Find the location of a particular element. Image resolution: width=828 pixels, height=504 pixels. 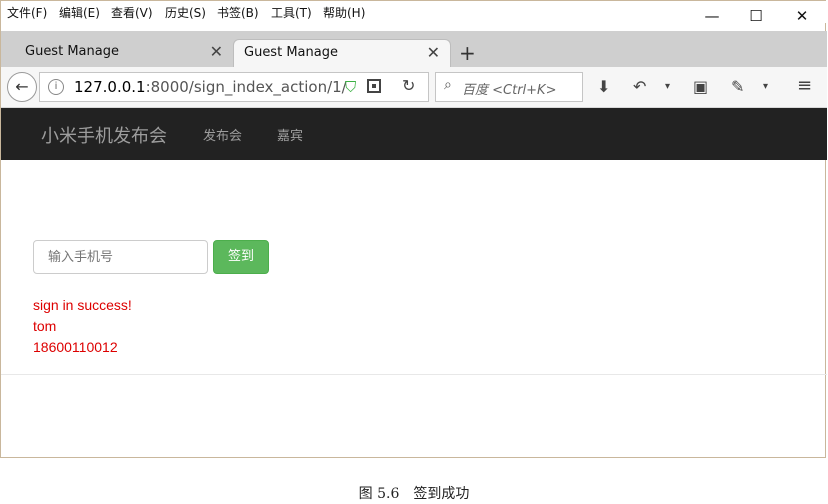

url-text: 127.0.0.1:8000/sign_index_action/1/ is located at coordinates (210, 87).